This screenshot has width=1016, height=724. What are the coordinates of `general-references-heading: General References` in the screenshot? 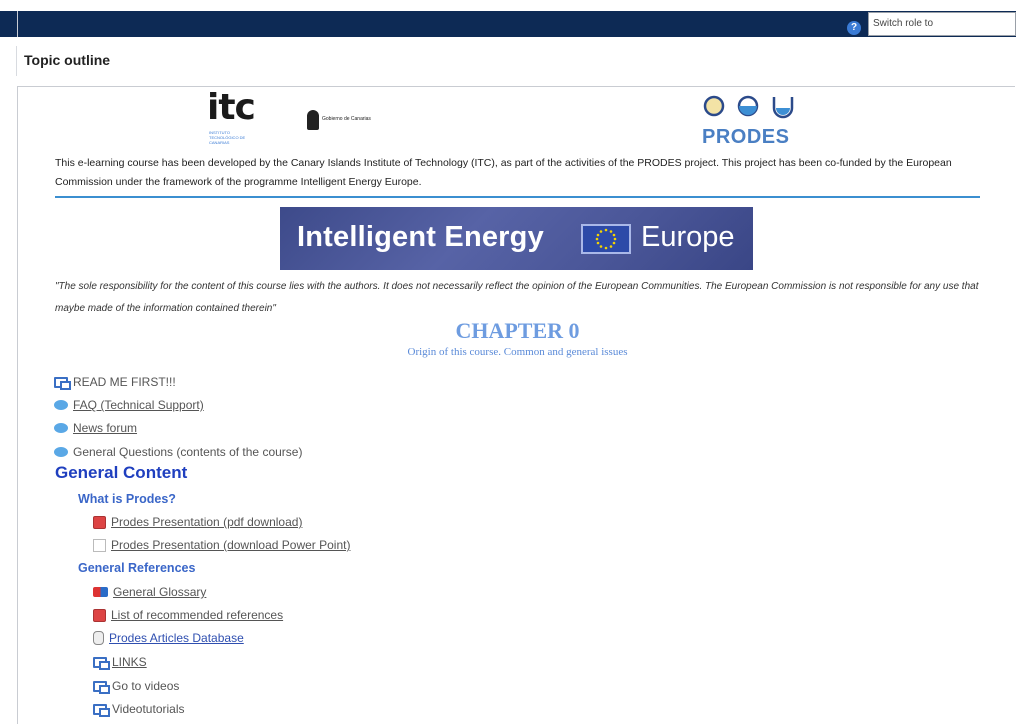 It's located at (137, 568).